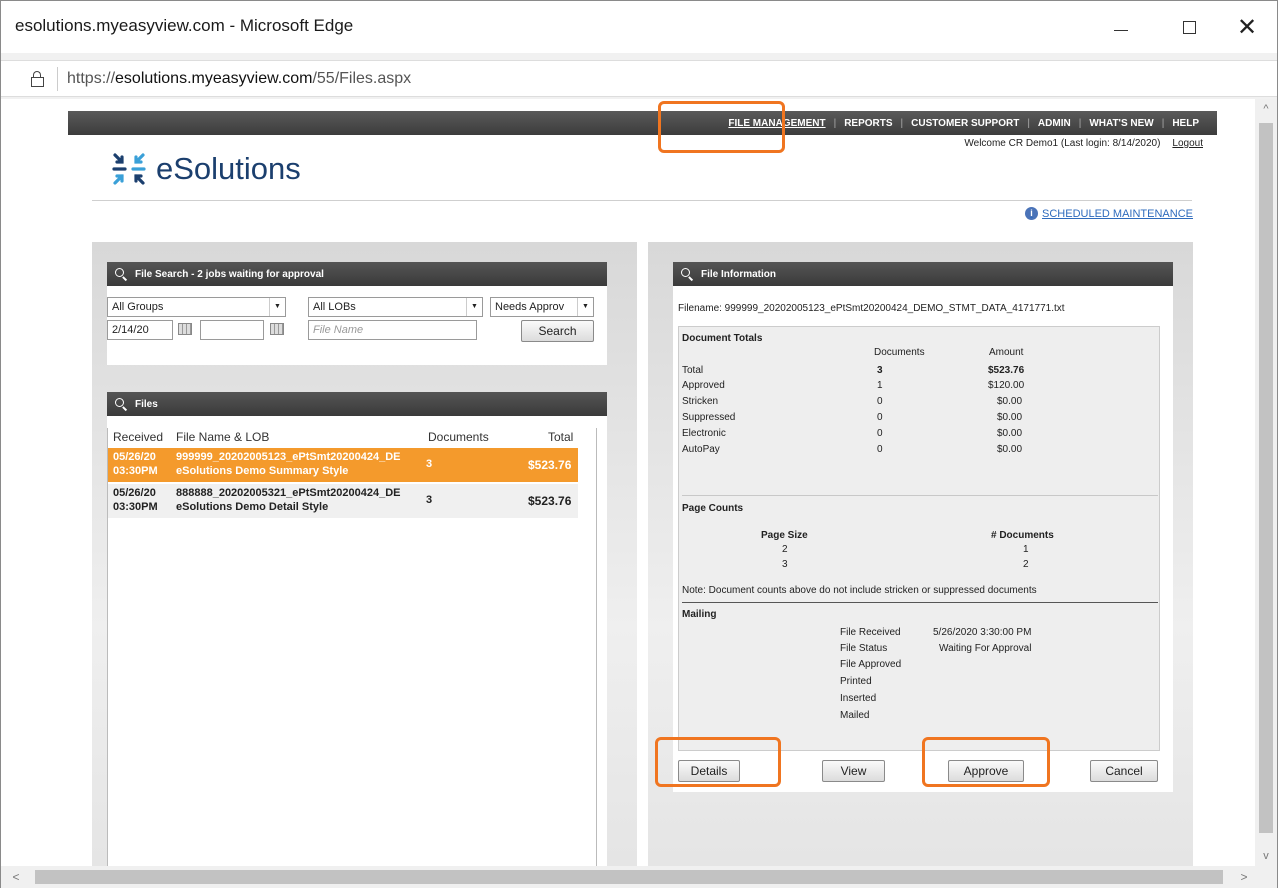  I want to click on vertical-scrollbar: ^ v, so click(1266, 482).